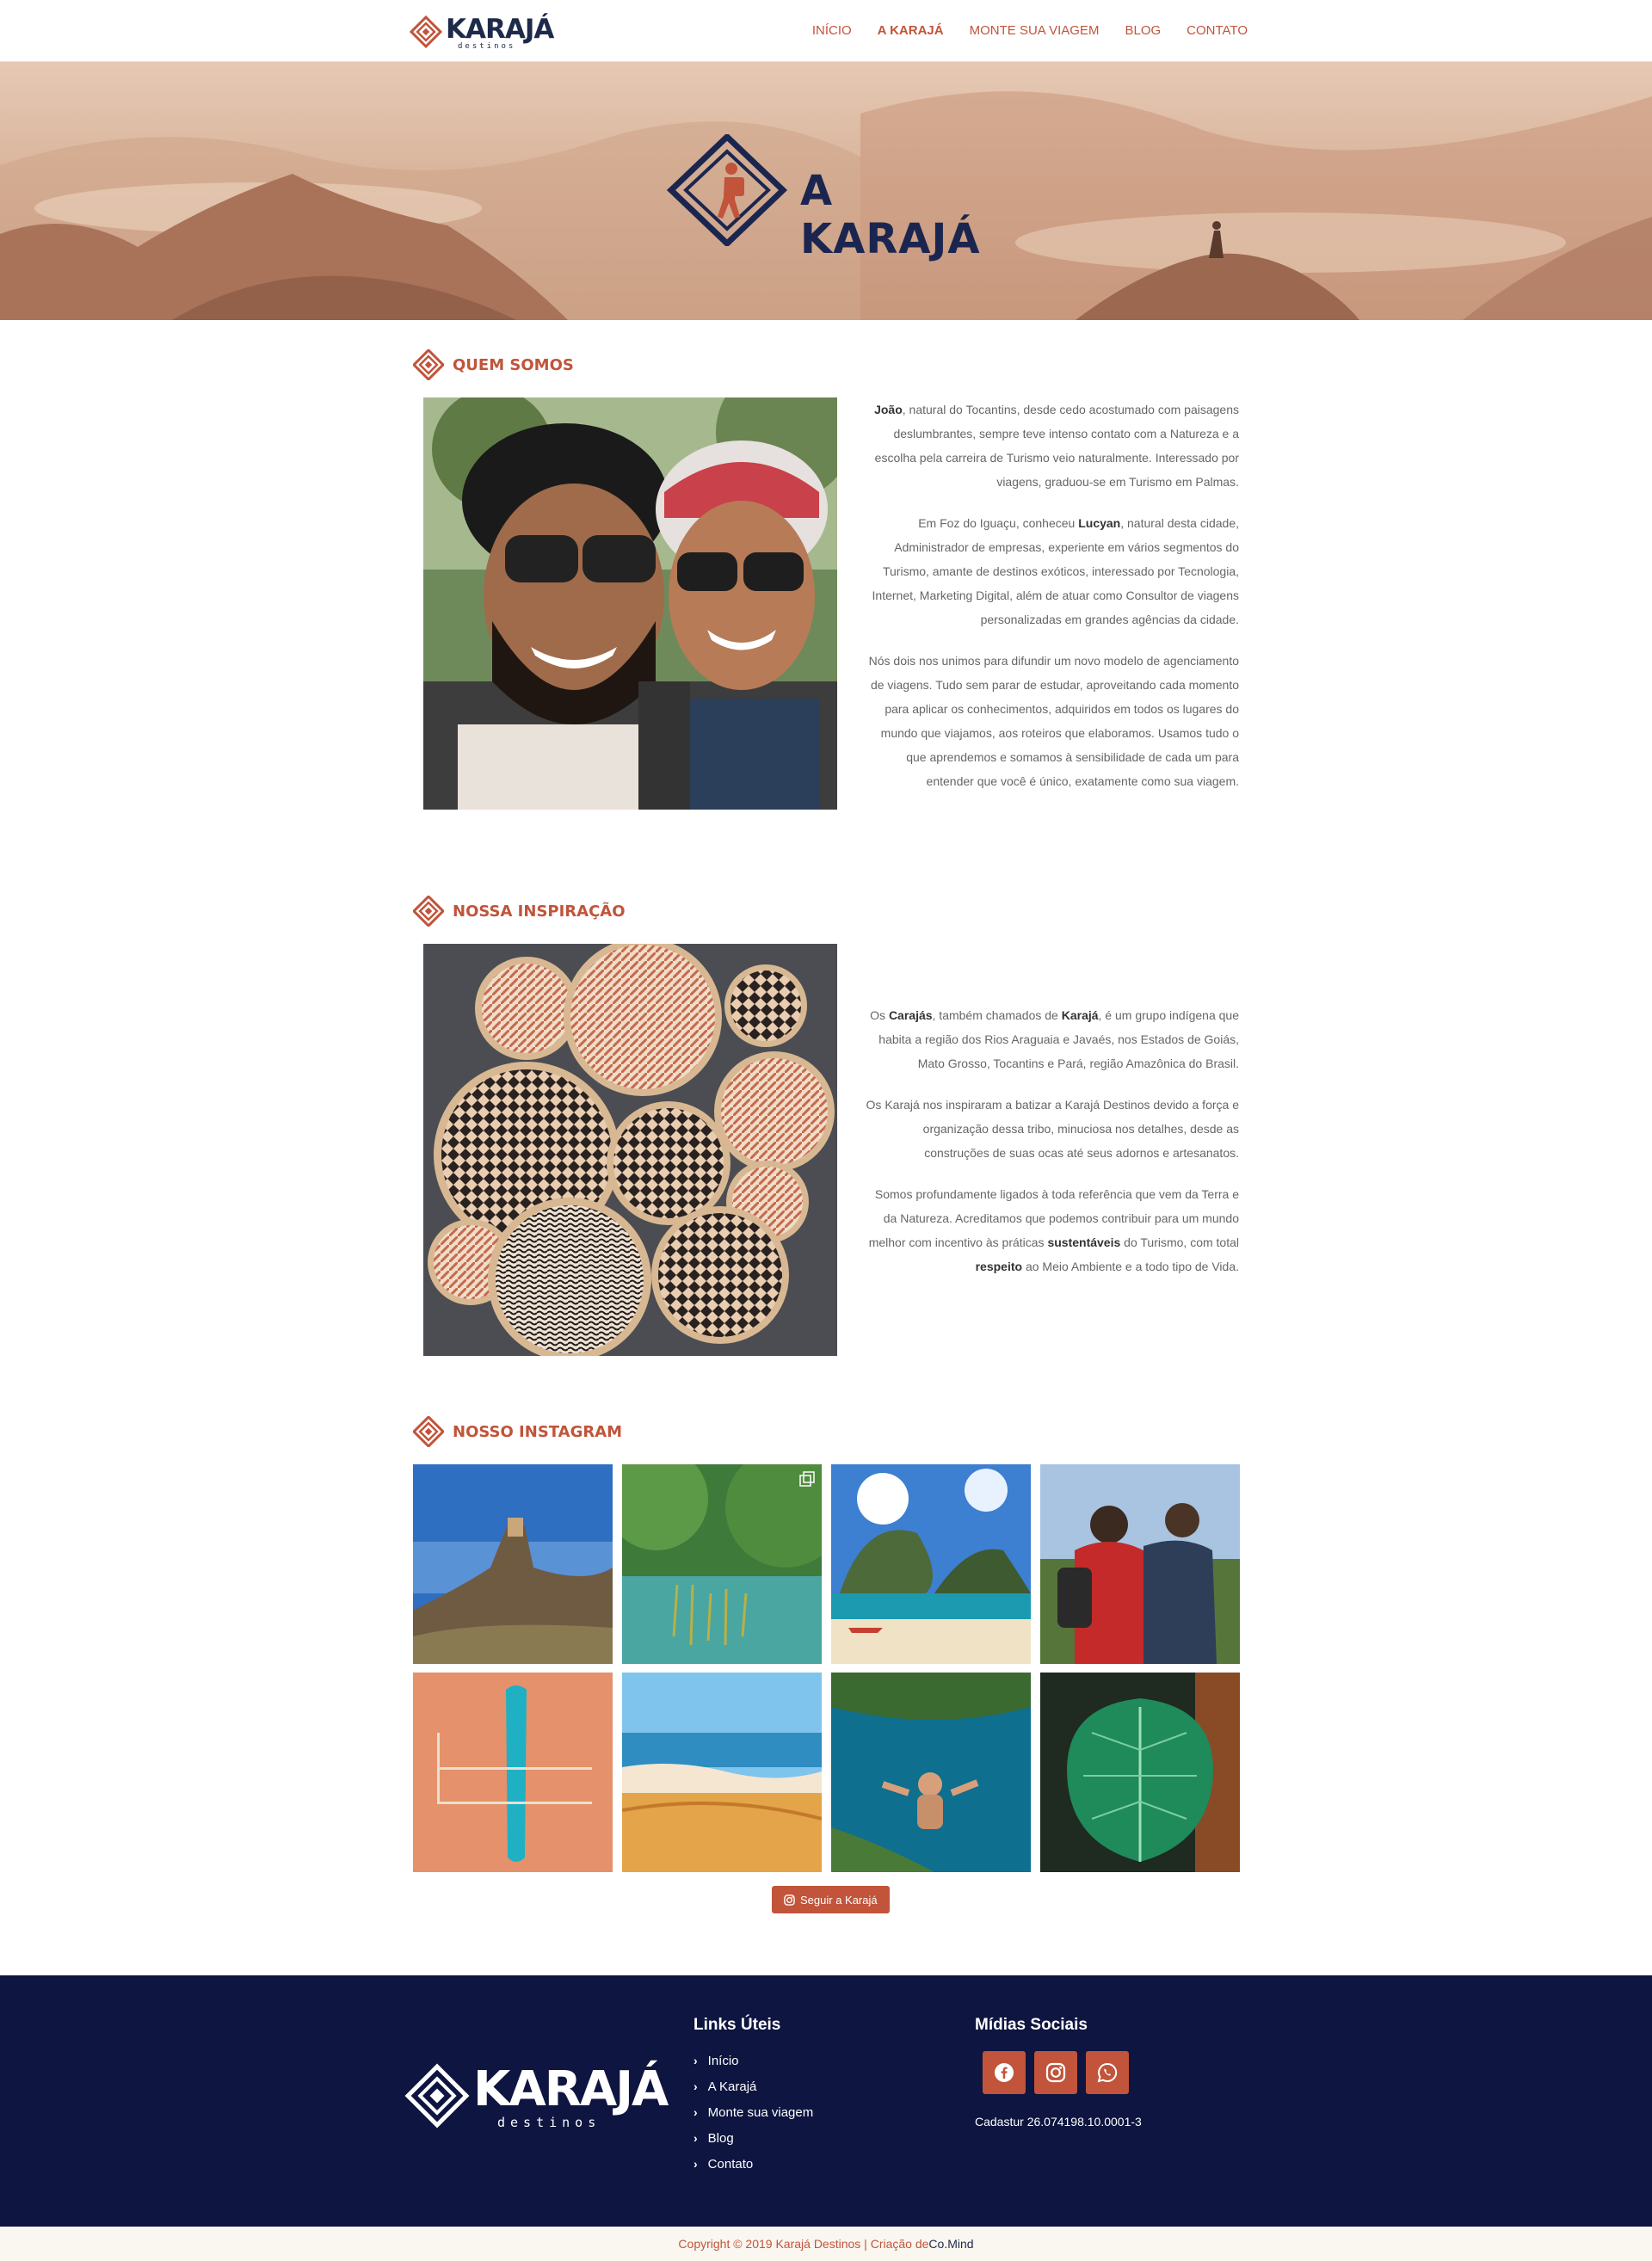 The height and width of the screenshot is (2261, 1652). Describe the element at coordinates (753, 2060) in the screenshot. I see `footer-link-item: › Início` at that location.